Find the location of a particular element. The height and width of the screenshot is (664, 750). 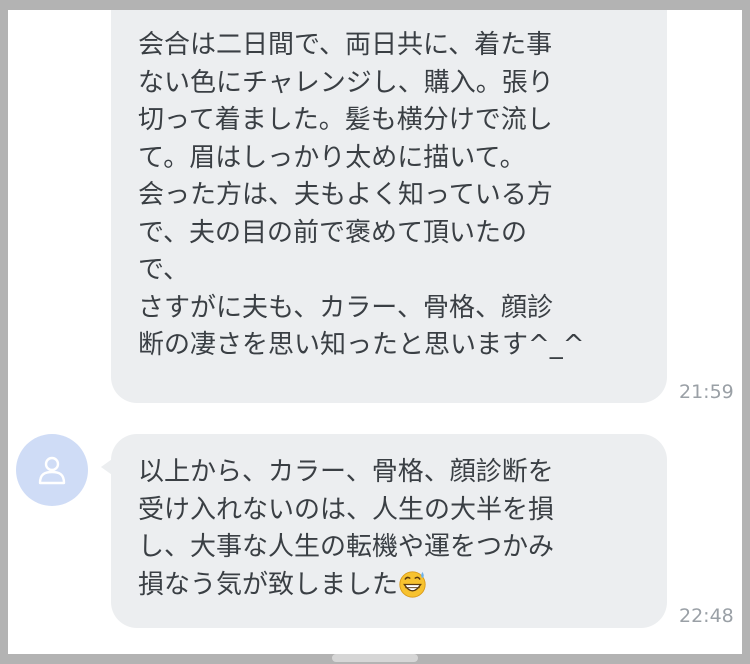

person-outline-icon is located at coordinates (52, 470).